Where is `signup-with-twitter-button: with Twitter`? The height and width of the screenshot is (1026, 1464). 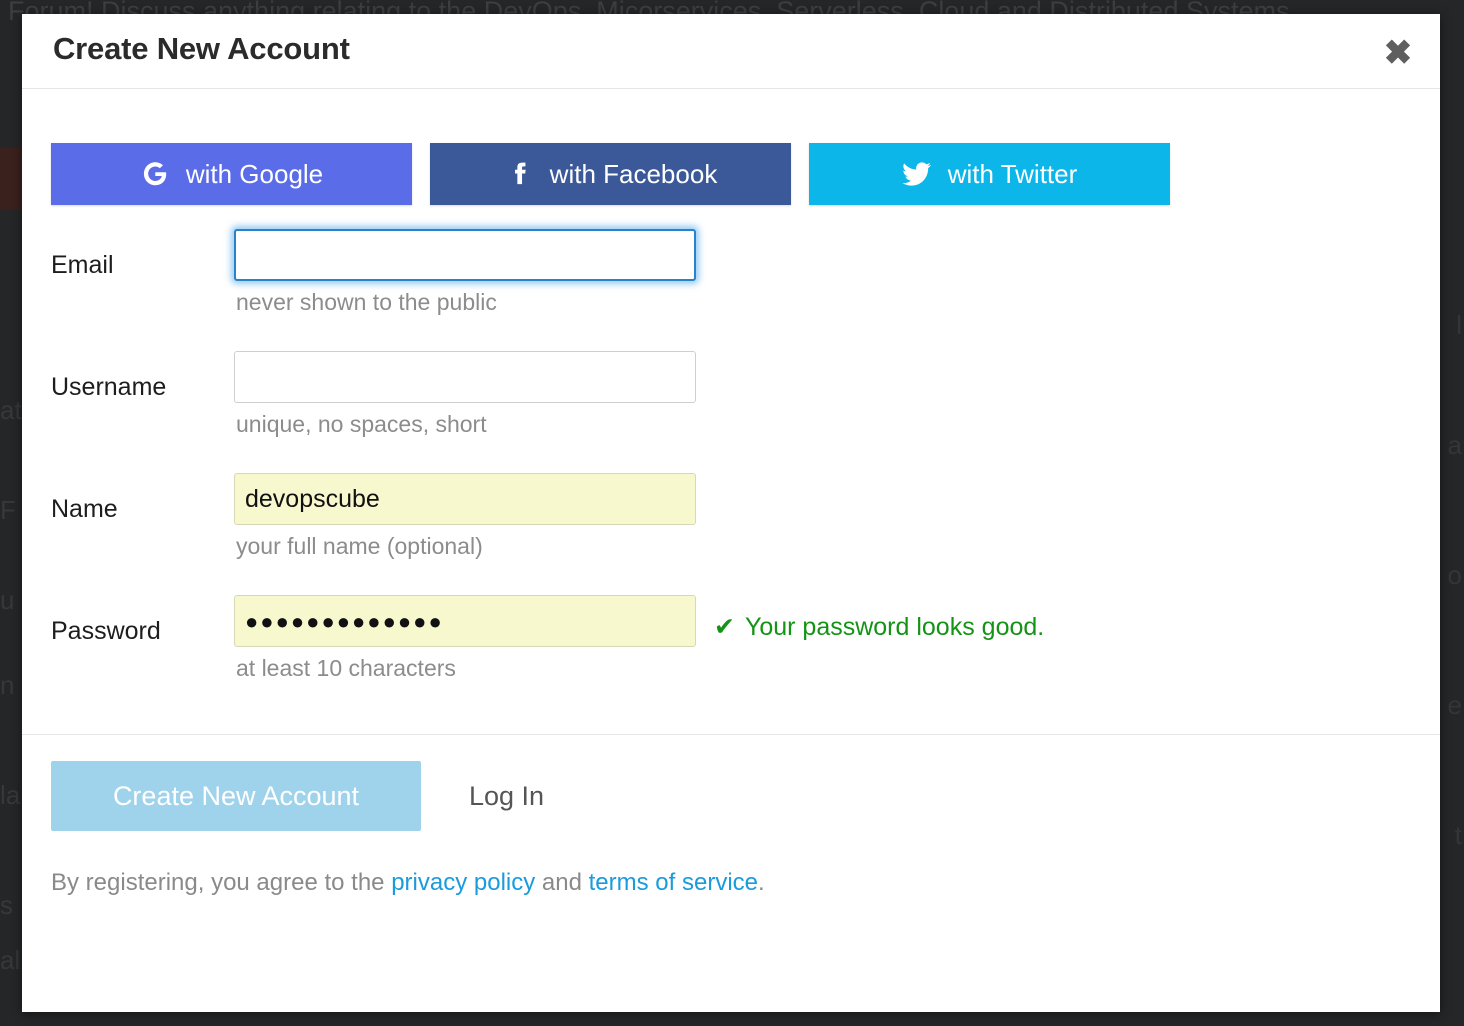
signup-with-twitter-button: with Twitter is located at coordinates (989, 174).